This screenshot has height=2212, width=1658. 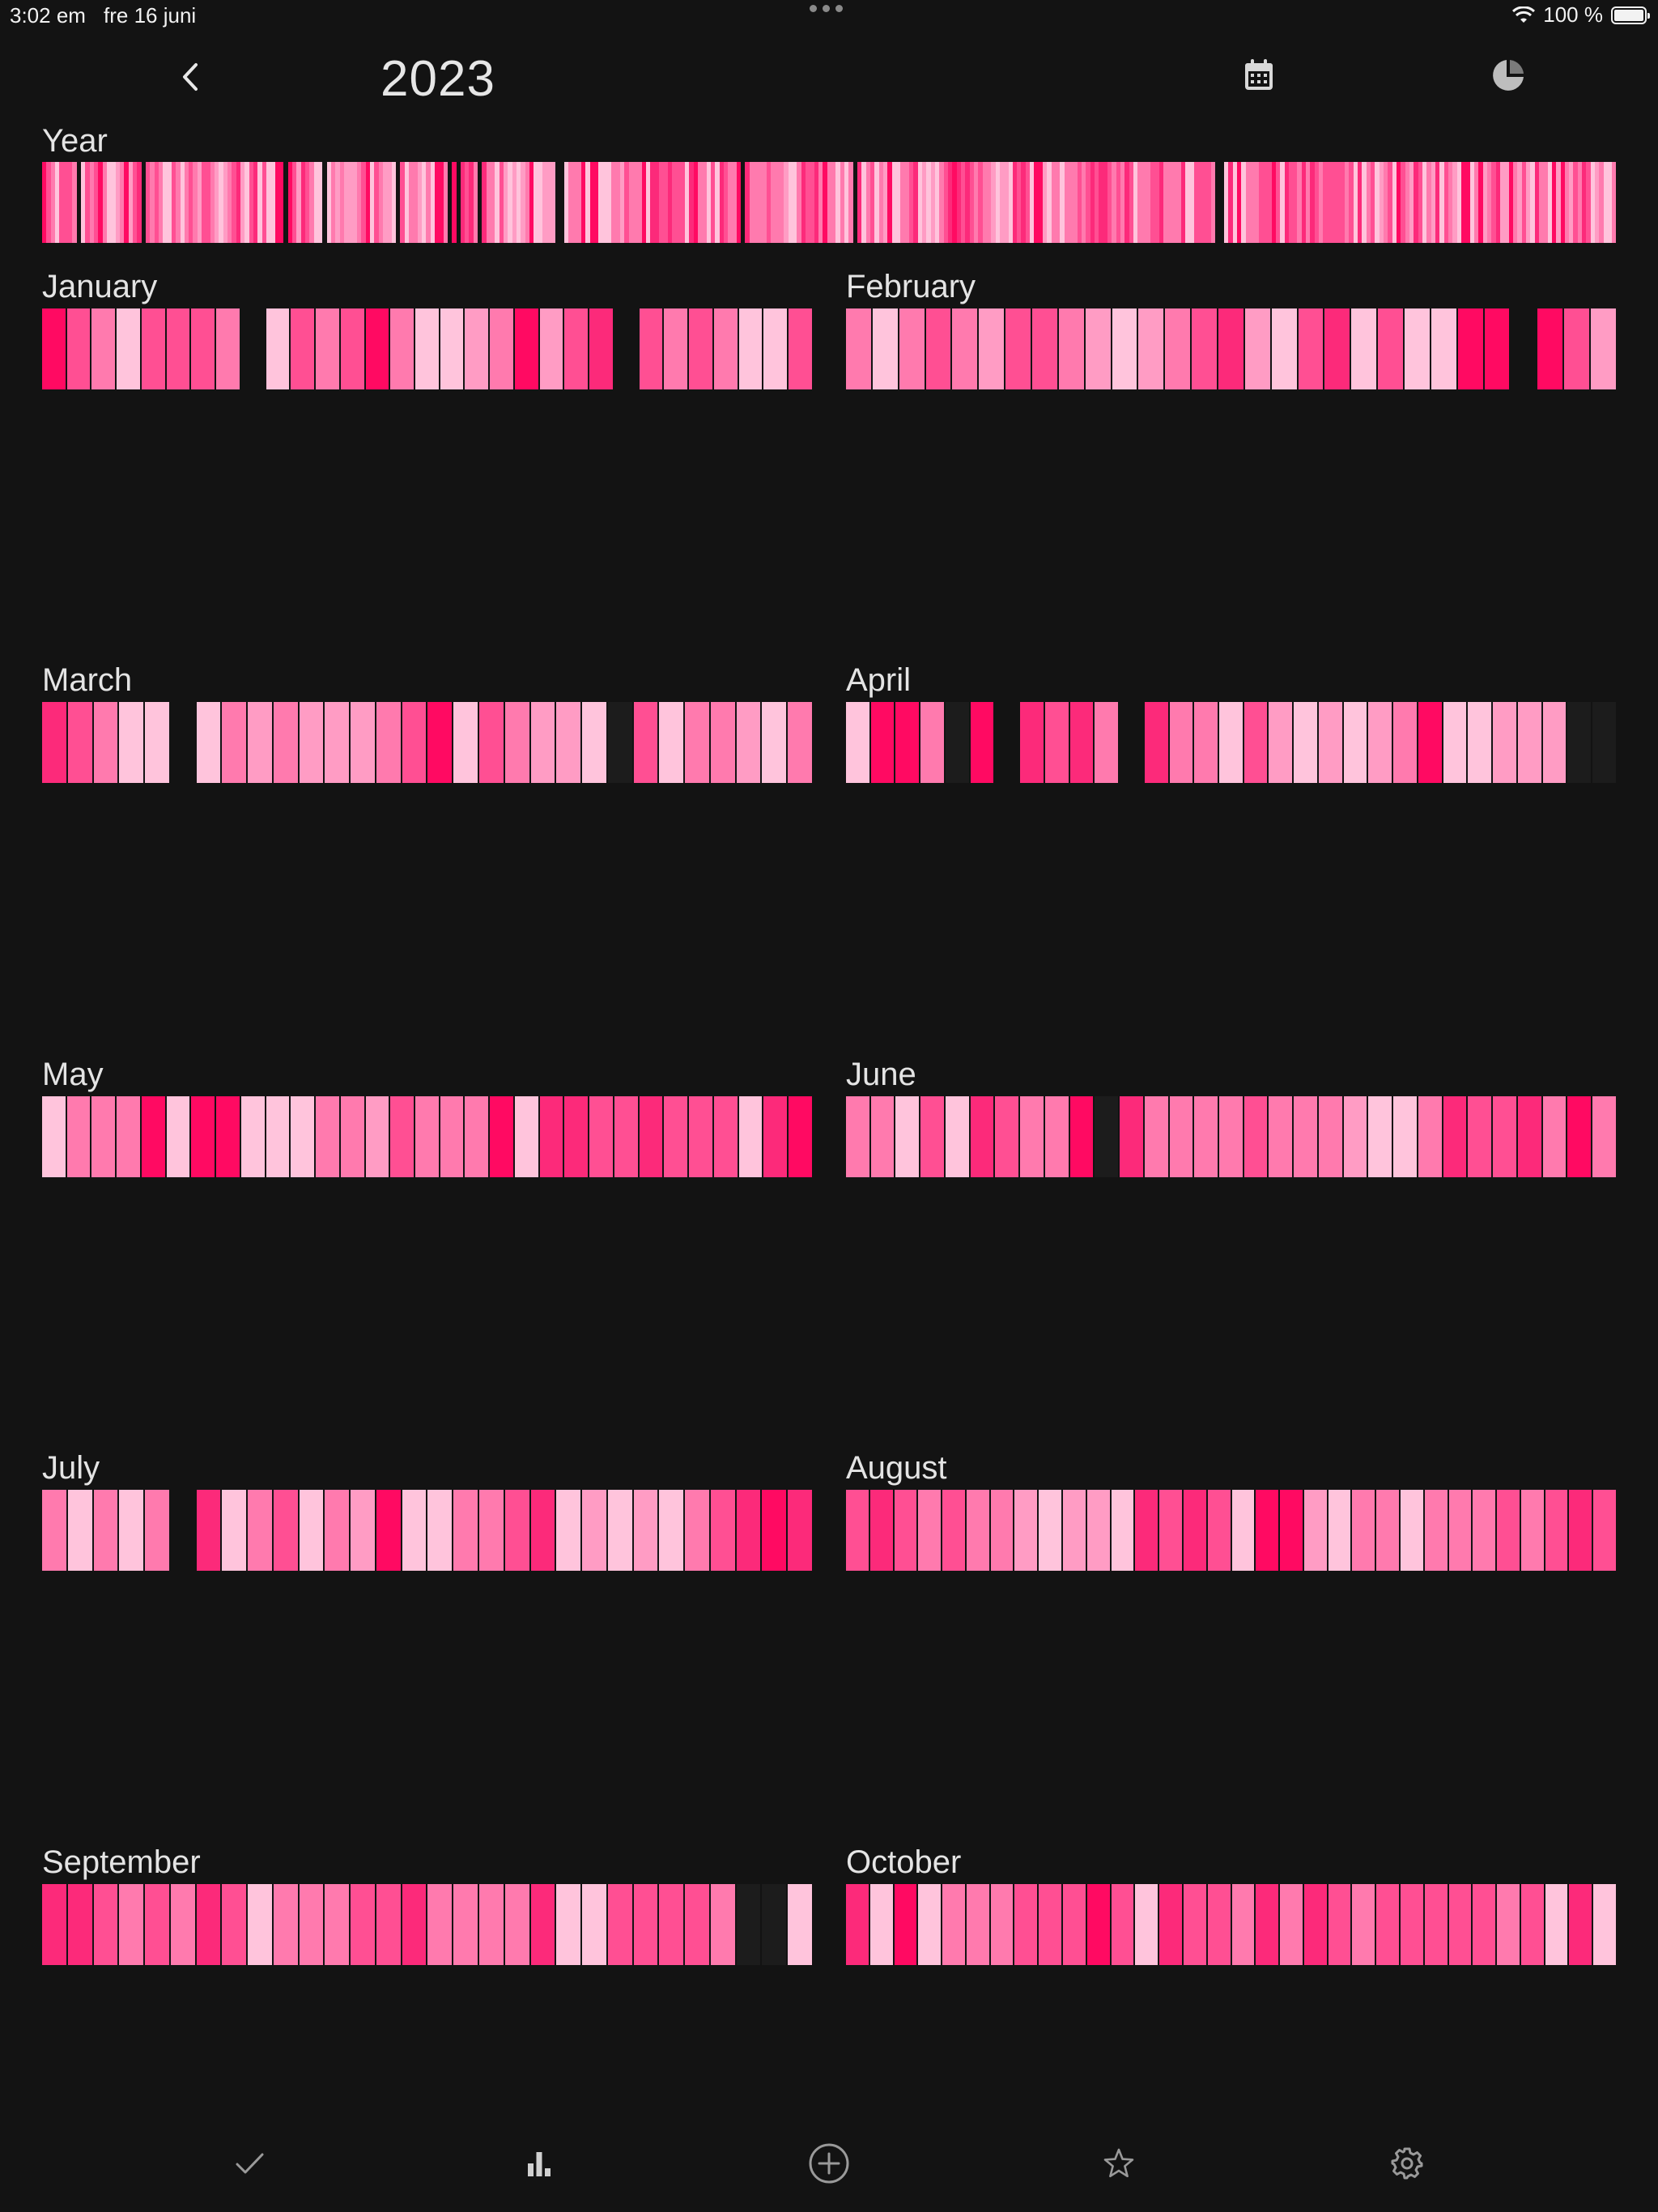 What do you see at coordinates (539, 2164) in the screenshot?
I see `tab-statistics` at bounding box center [539, 2164].